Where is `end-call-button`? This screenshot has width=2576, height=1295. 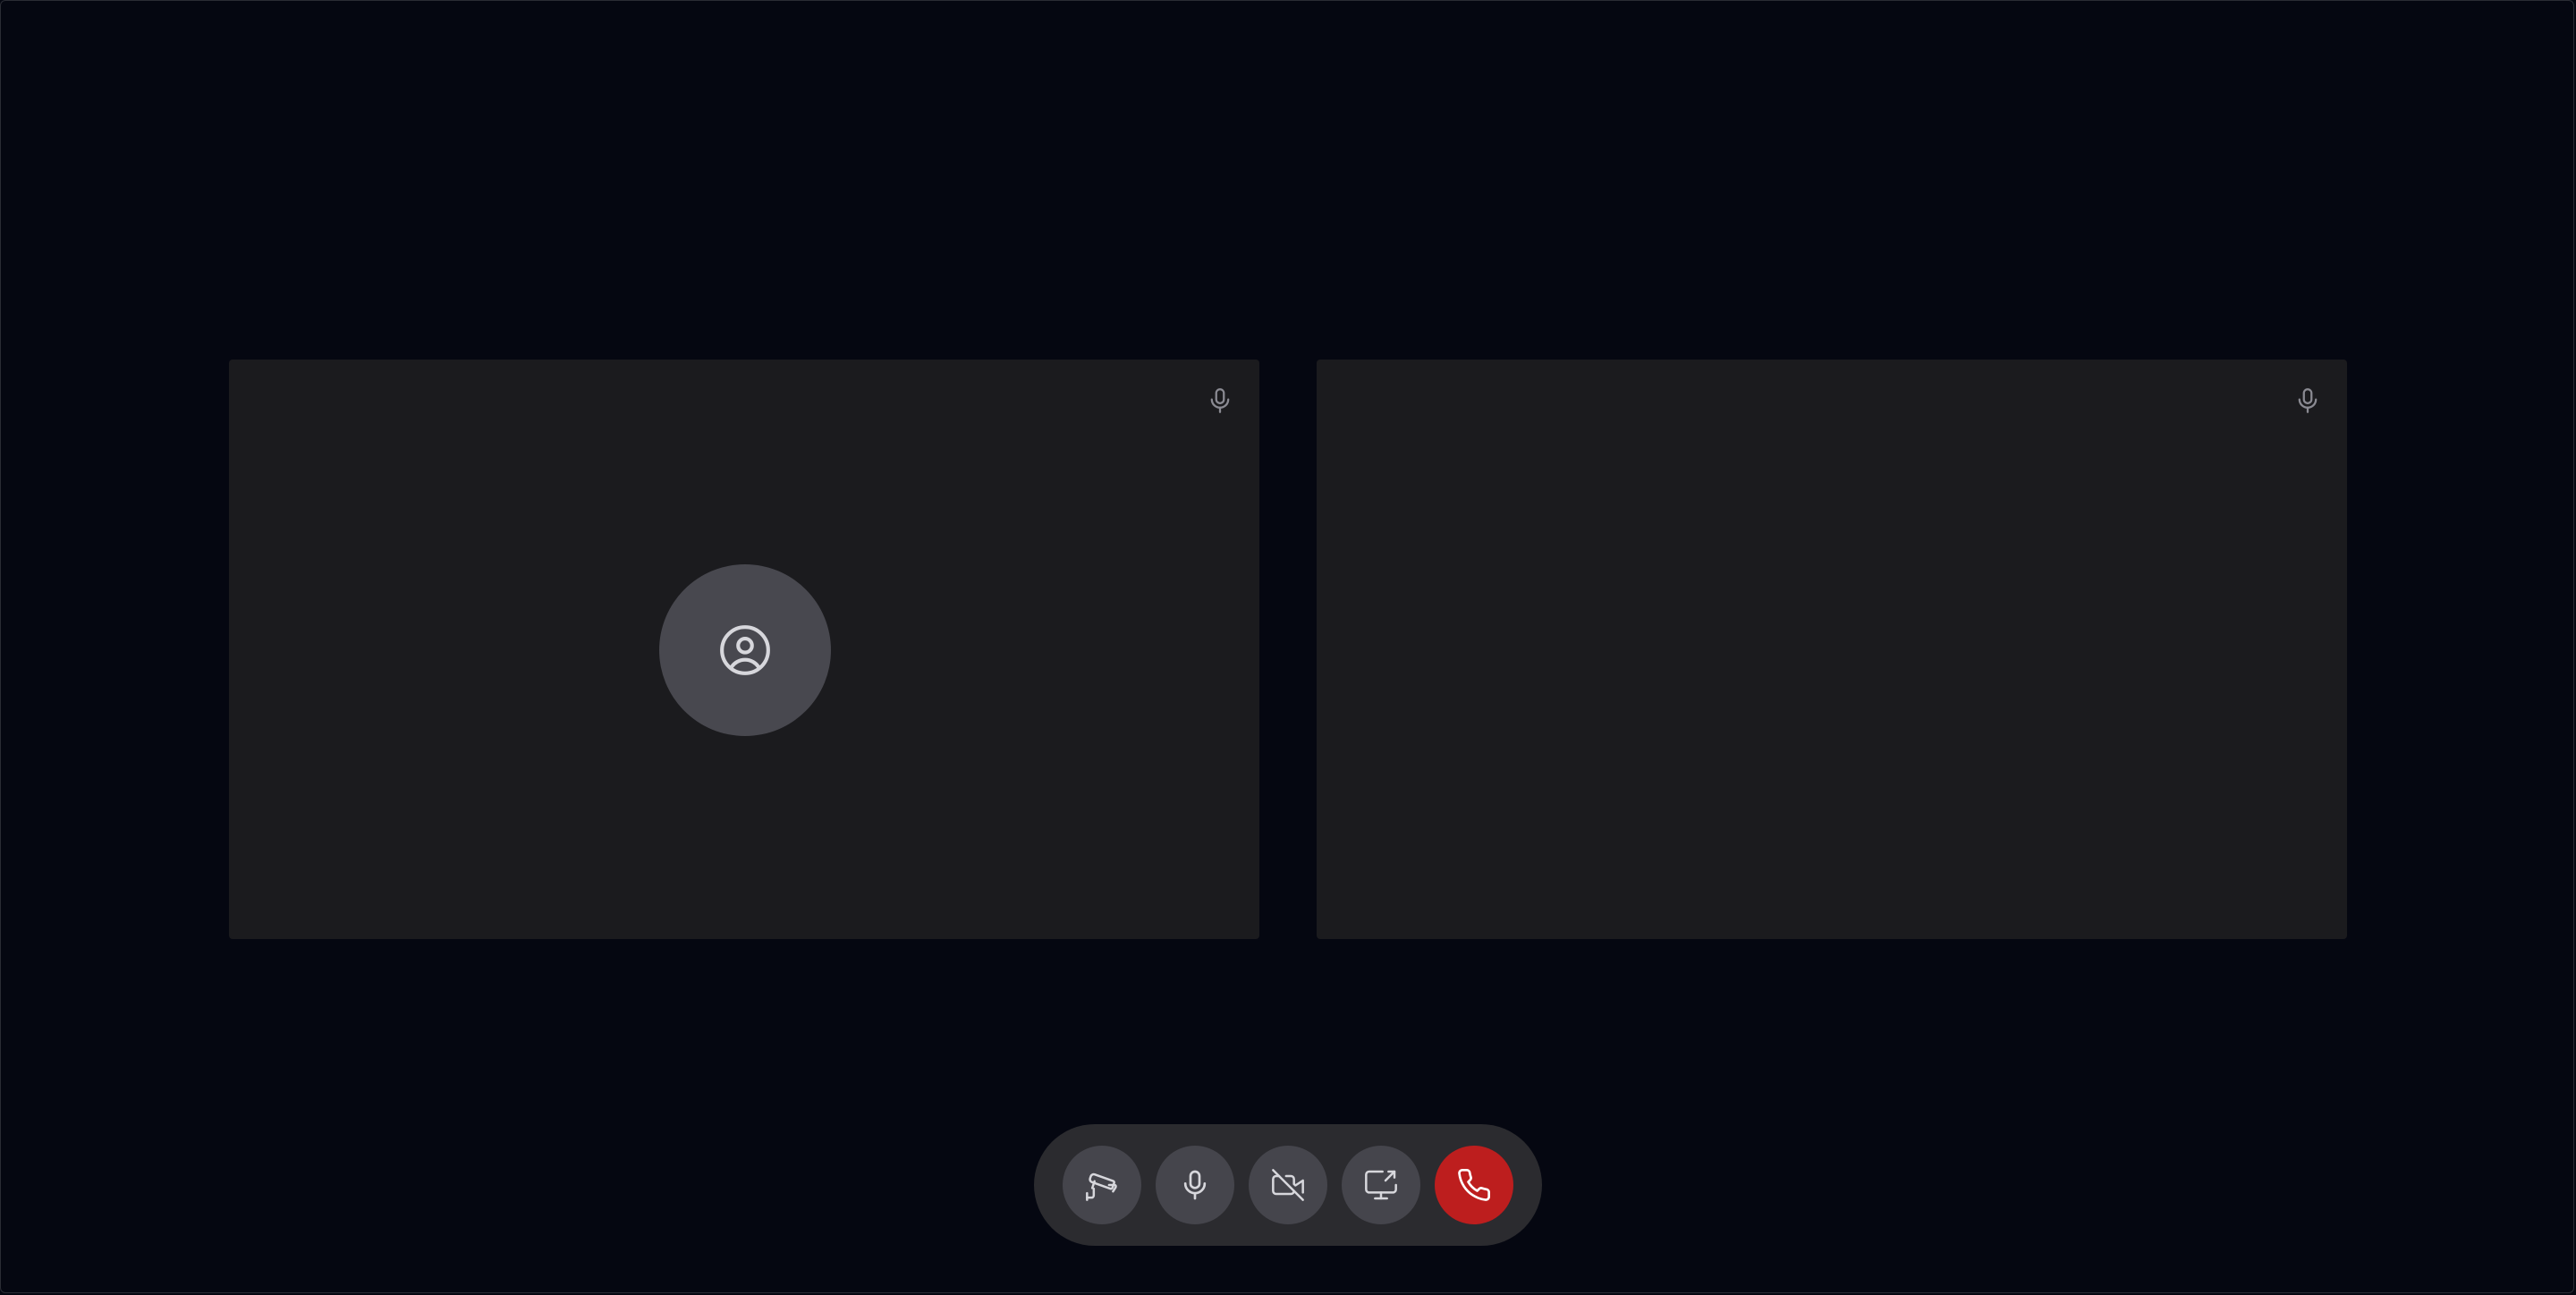 end-call-button is located at coordinates (1474, 1185).